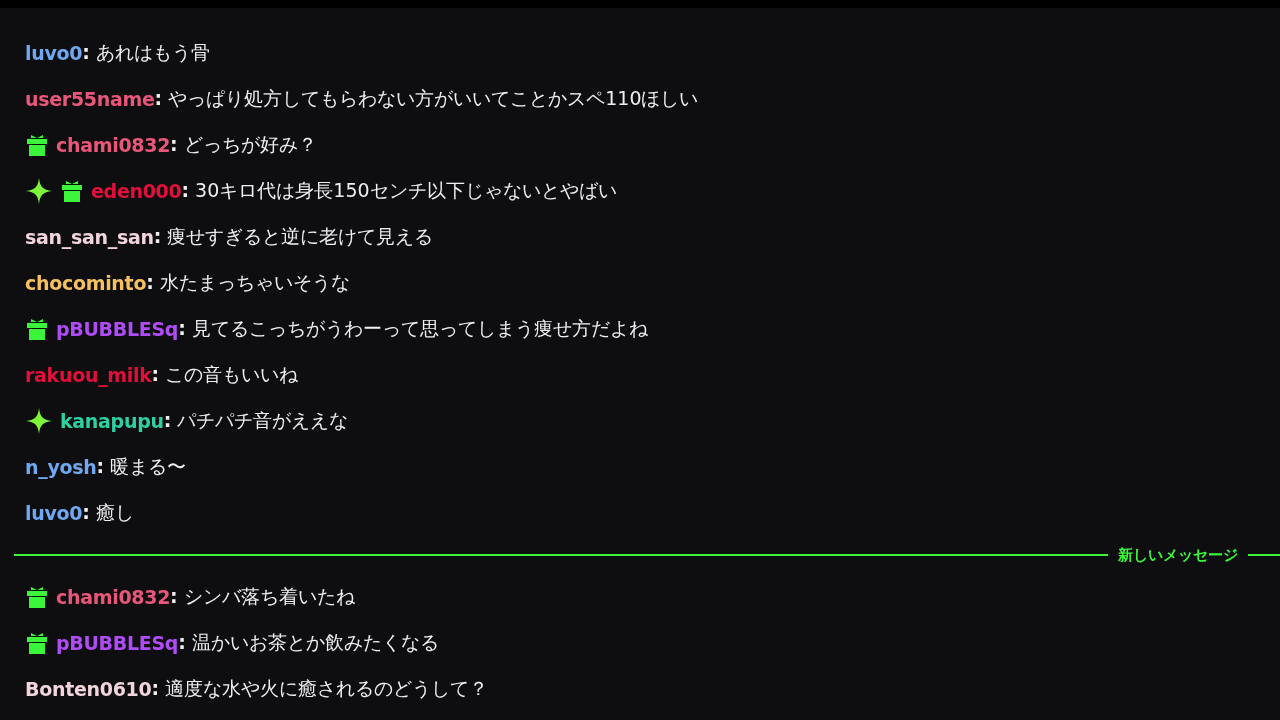  What do you see at coordinates (112, 421) in the screenshot?
I see `username: kanapupu` at bounding box center [112, 421].